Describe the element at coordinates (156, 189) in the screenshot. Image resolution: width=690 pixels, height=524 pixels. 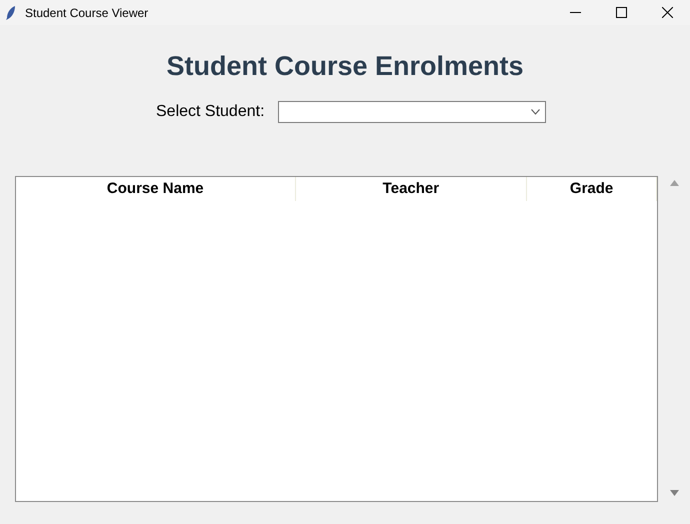
I see `column-header: Course Name` at that location.